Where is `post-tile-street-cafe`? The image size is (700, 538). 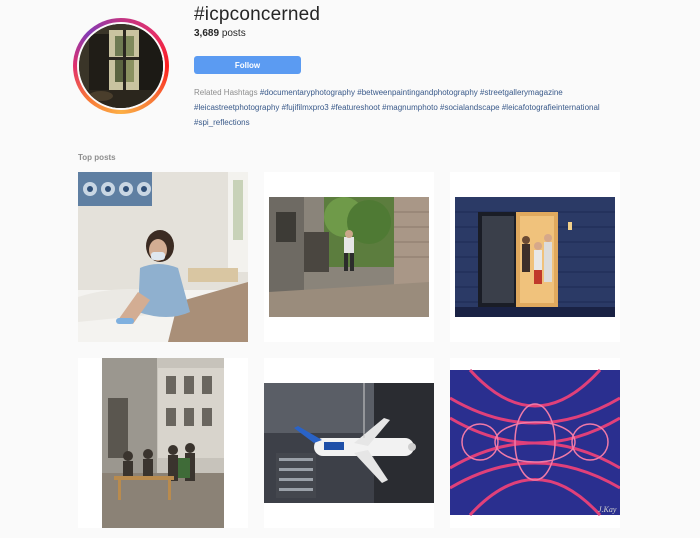 post-tile-street-cafe is located at coordinates (163, 443).